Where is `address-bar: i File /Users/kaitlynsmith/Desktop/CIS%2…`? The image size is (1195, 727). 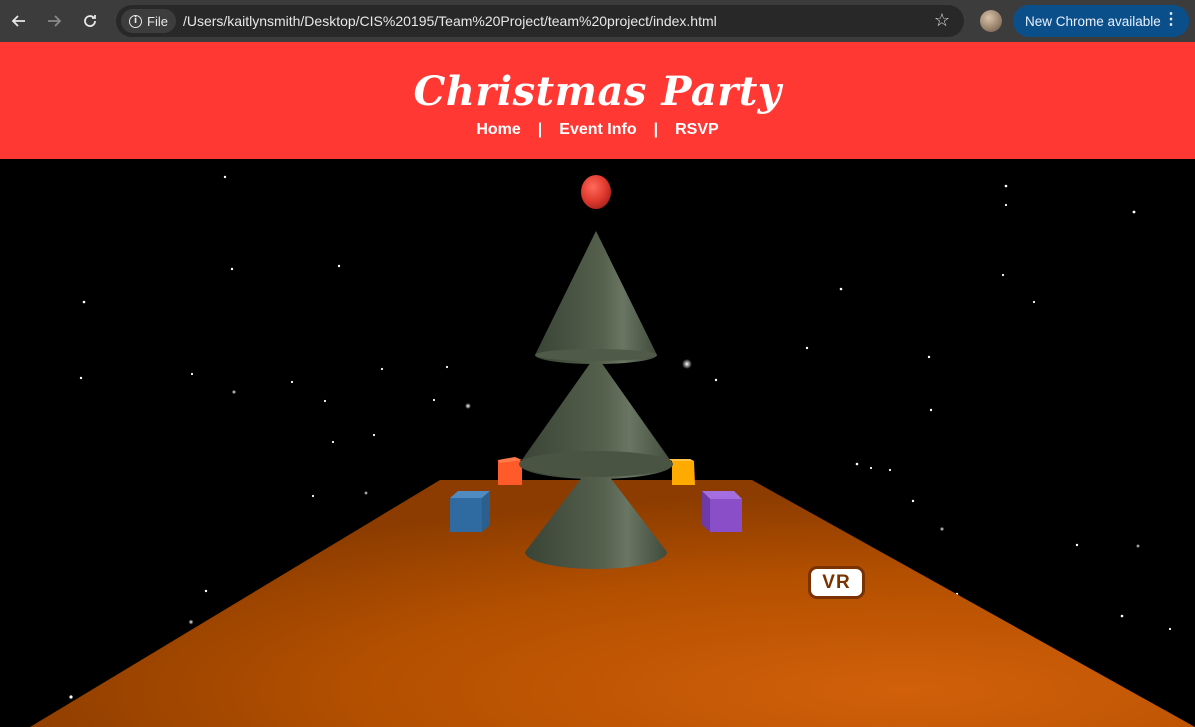
address-bar: i File /Users/kaitlynsmith/Desktop/CIS%2… is located at coordinates (540, 21).